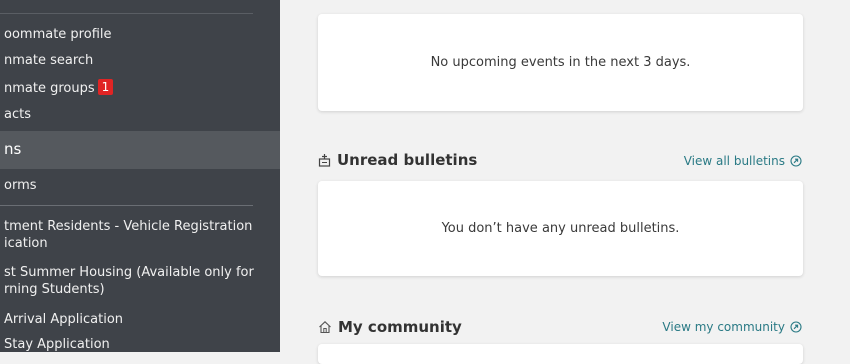 Image resolution: width=850 pixels, height=364 pixels. What do you see at coordinates (723, 327) in the screenshot?
I see `view-my-community-label: View my community` at bounding box center [723, 327].